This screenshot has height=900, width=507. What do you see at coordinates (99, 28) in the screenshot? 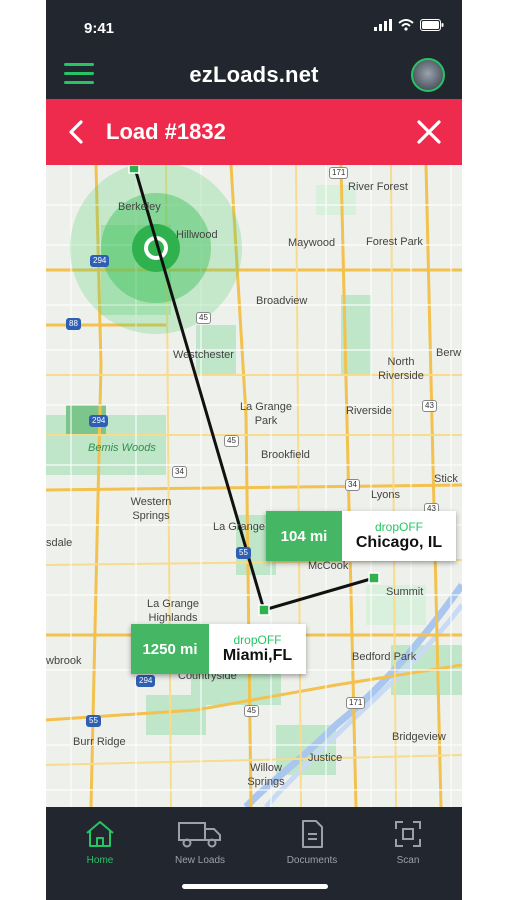
I see `status-time: 9:41` at bounding box center [99, 28].